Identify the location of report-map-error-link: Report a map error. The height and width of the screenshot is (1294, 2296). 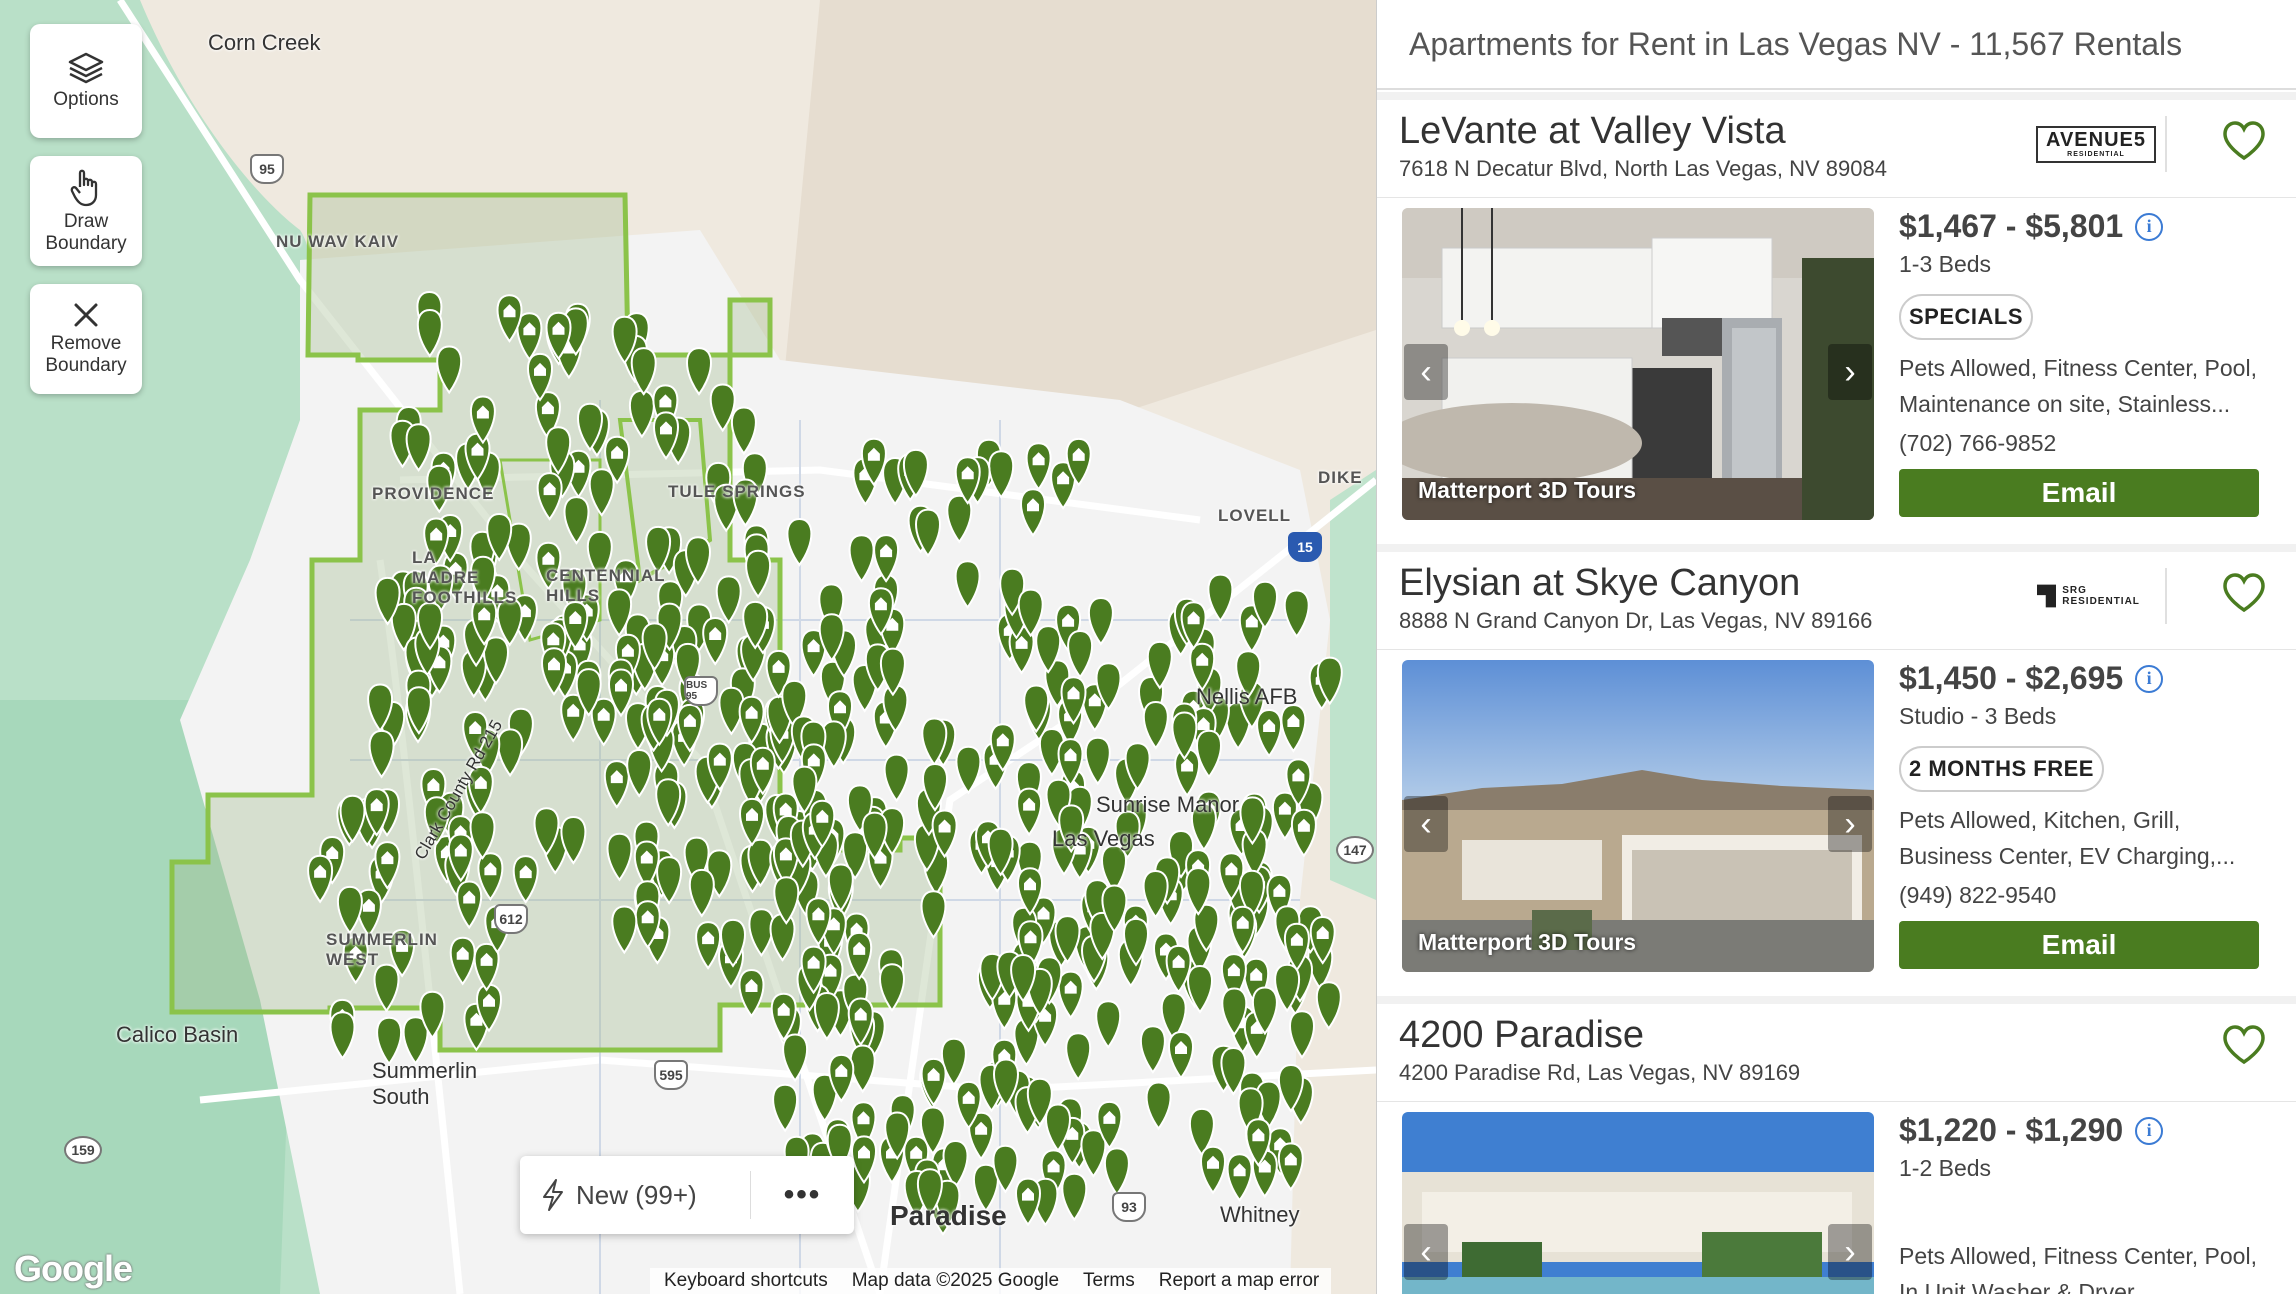
(1239, 1281).